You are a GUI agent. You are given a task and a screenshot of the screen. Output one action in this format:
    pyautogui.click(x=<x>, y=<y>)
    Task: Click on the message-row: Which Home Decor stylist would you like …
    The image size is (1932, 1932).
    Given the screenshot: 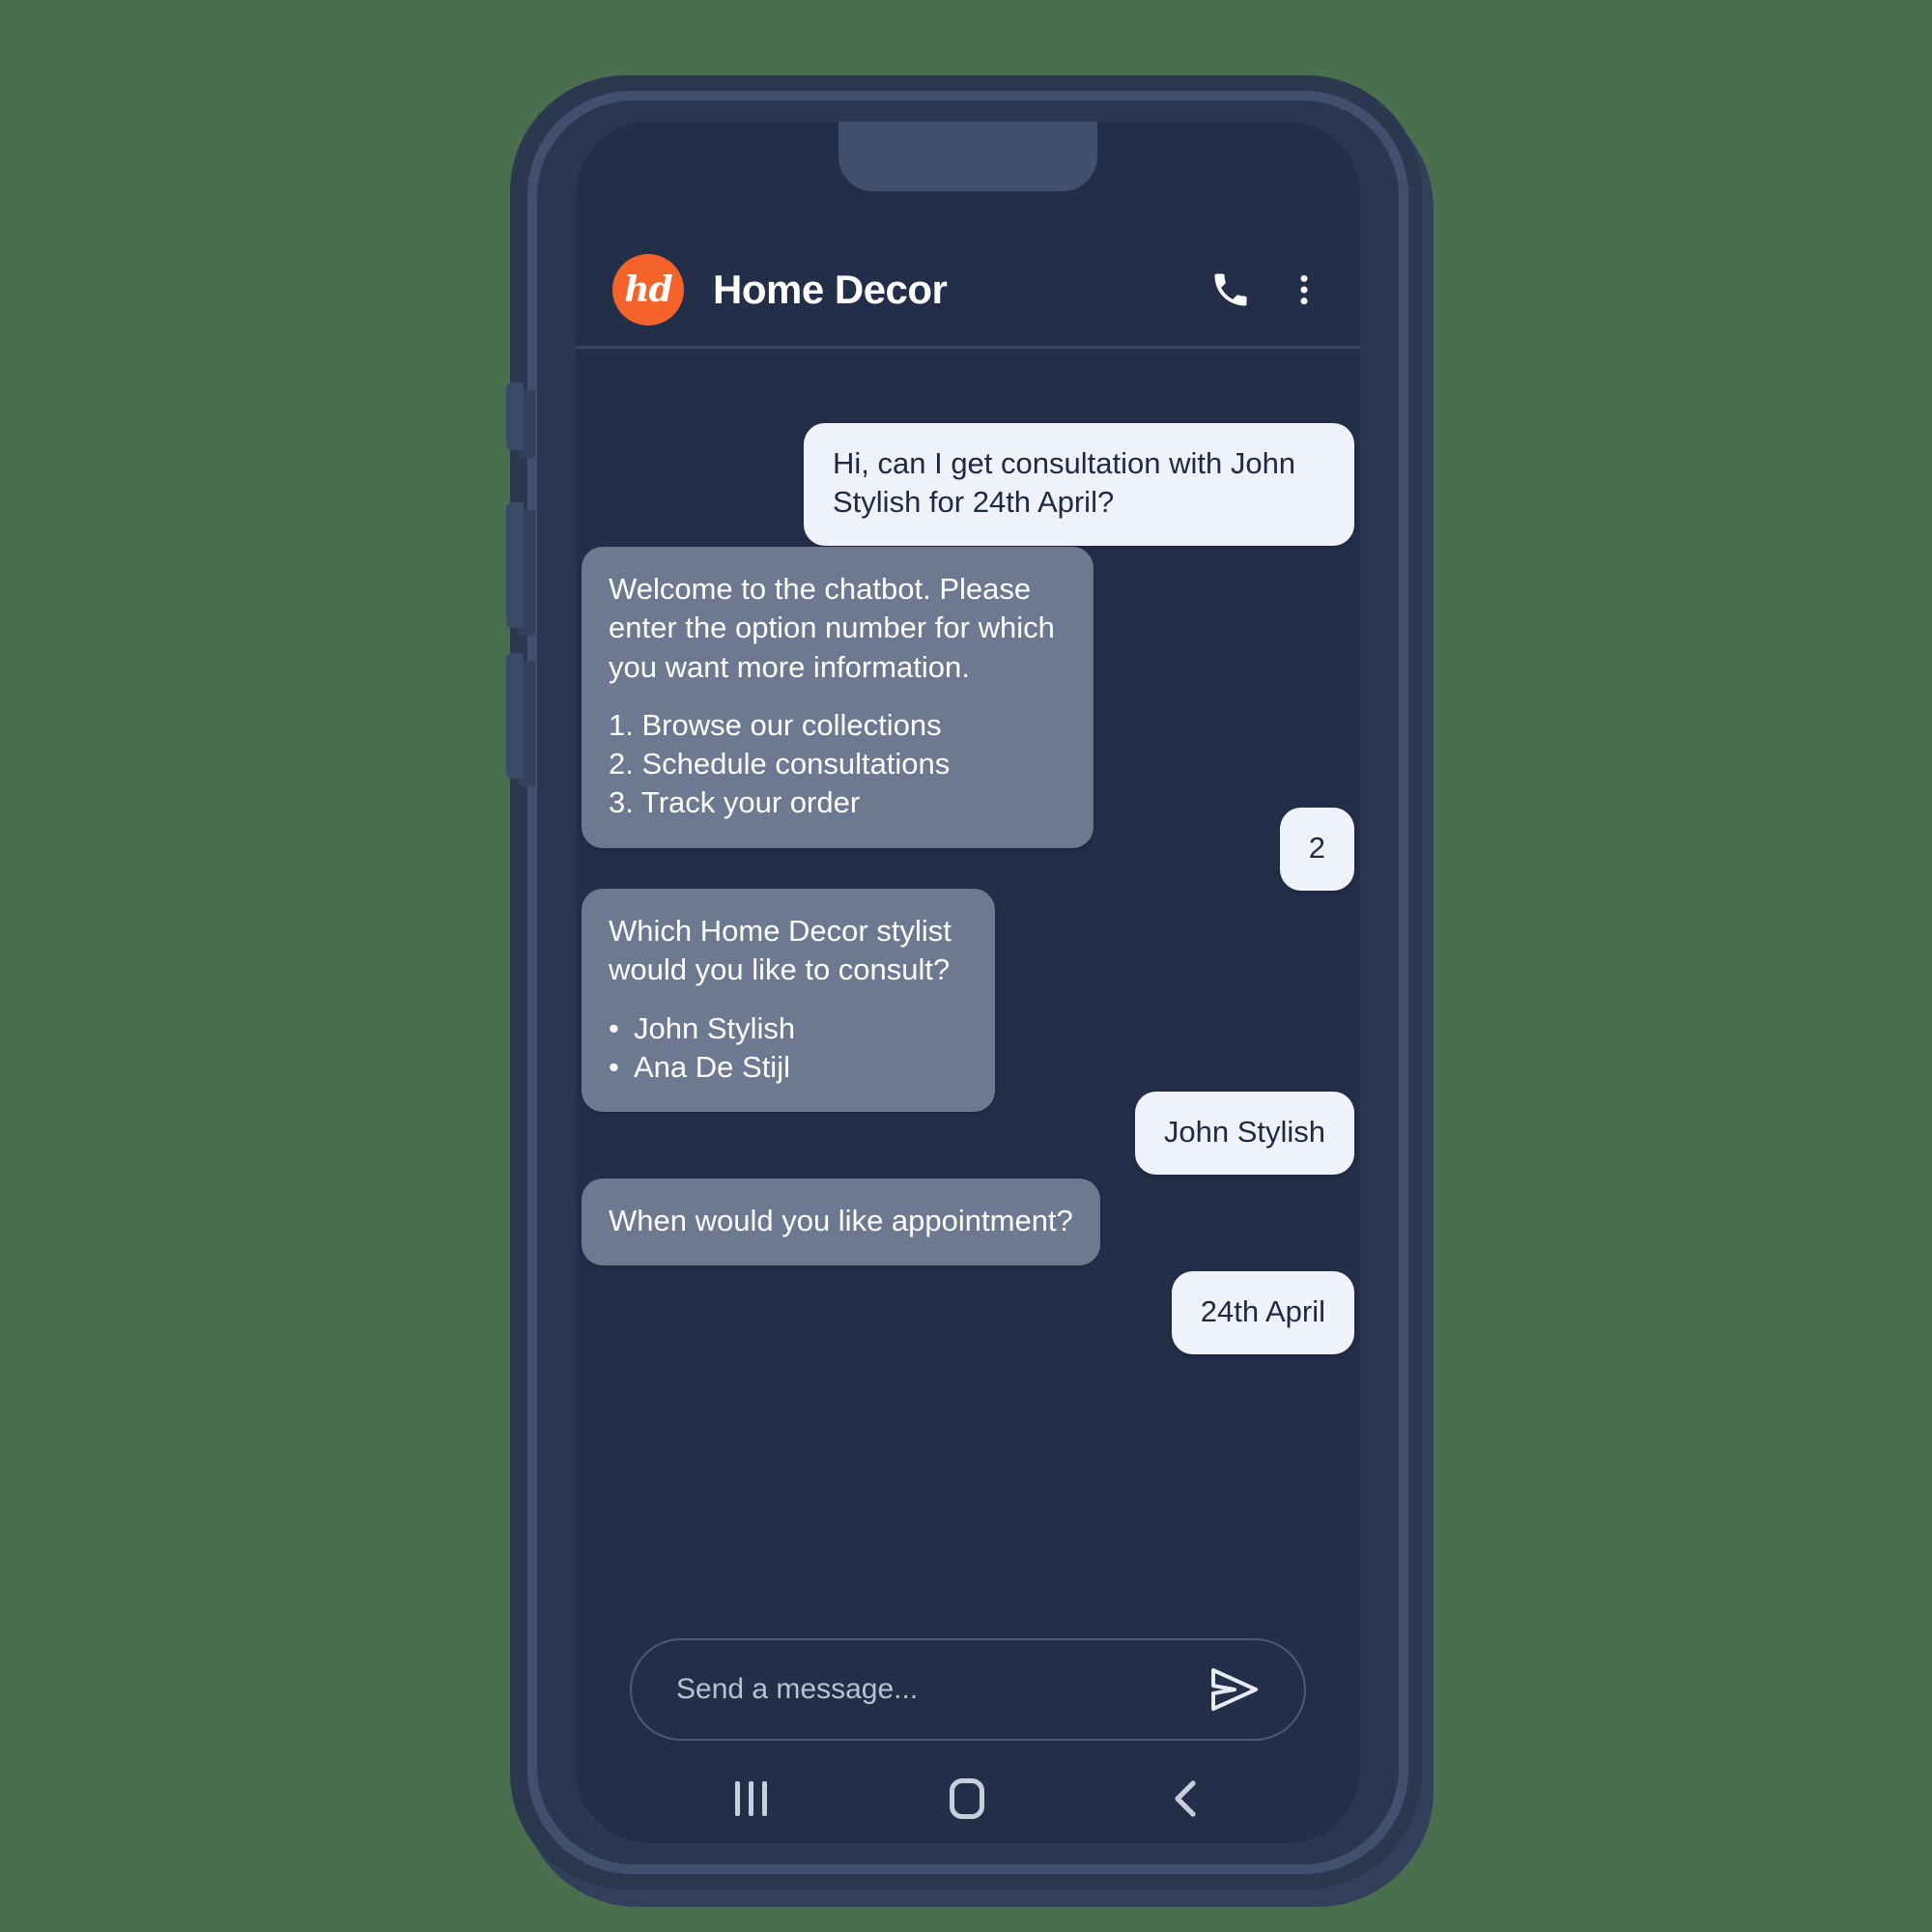 What is the action you would take?
    pyautogui.click(x=968, y=1001)
    